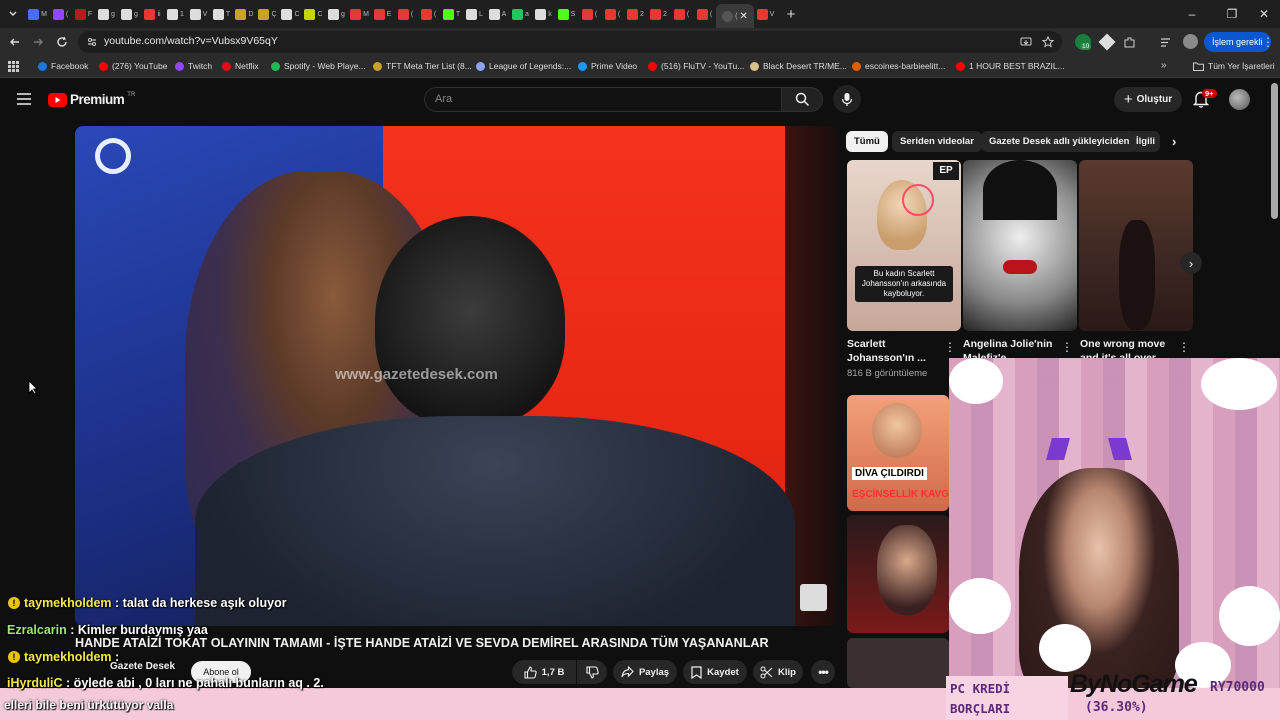 Image resolution: width=1280 pixels, height=720 pixels. Describe the element at coordinates (142, 666) in the screenshot. I see `channel-name: Gazete Desek` at that location.